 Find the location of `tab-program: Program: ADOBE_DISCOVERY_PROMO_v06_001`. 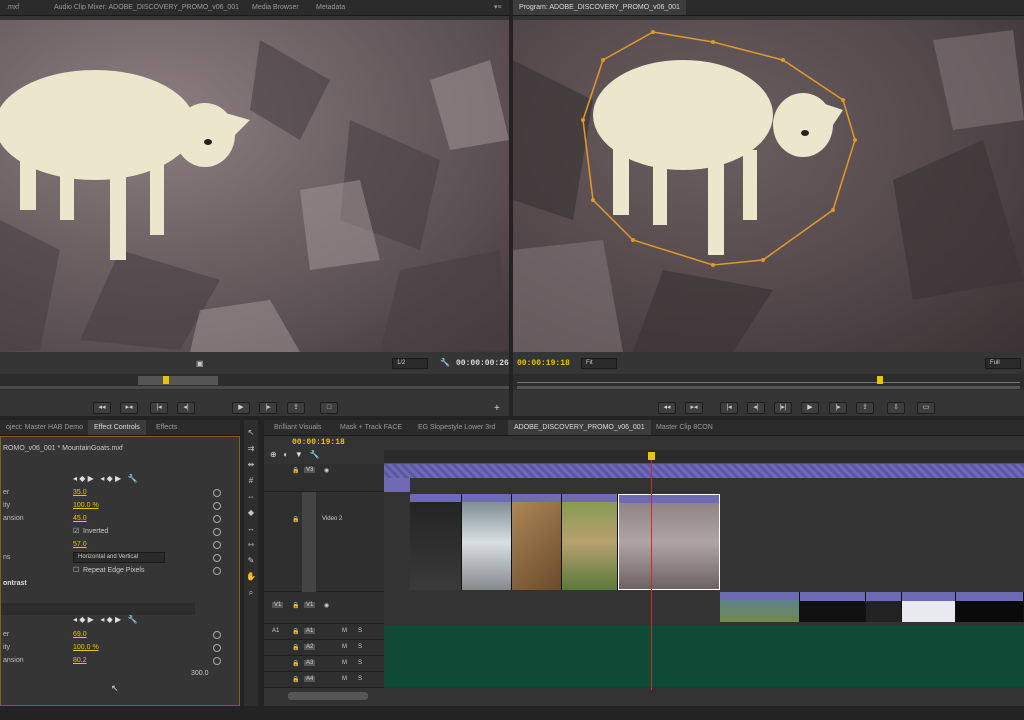

tab-program: Program: ADOBE_DISCOVERY_PROMO_v06_001 is located at coordinates (599, 7).